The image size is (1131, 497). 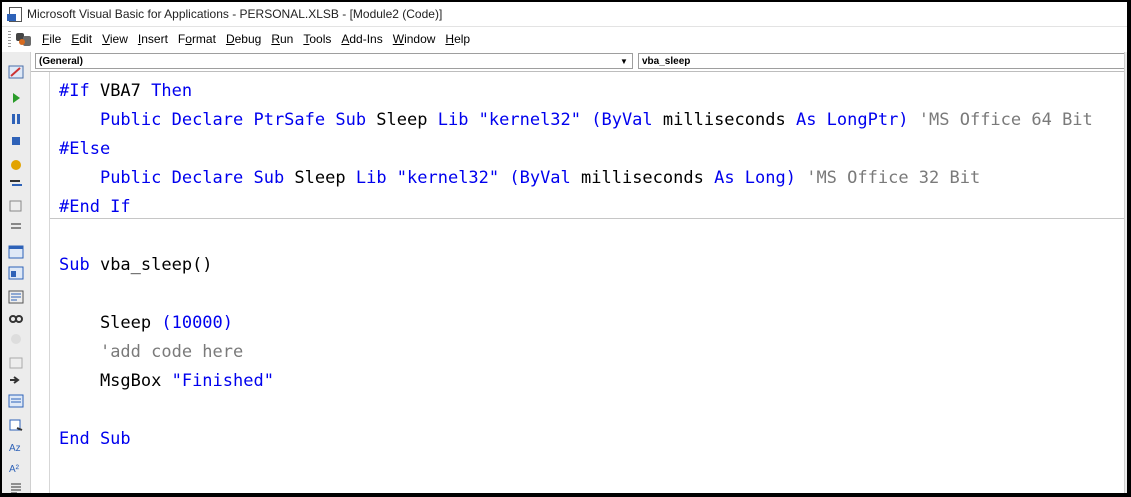 I want to click on project-explorer-icon, so click(x=16, y=297).